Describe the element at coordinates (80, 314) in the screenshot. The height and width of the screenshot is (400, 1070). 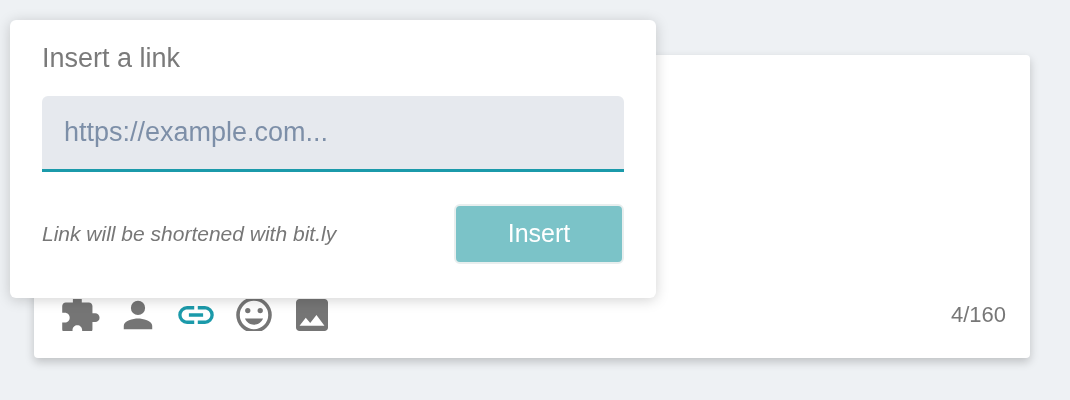
I see `puzzle-icon` at that location.